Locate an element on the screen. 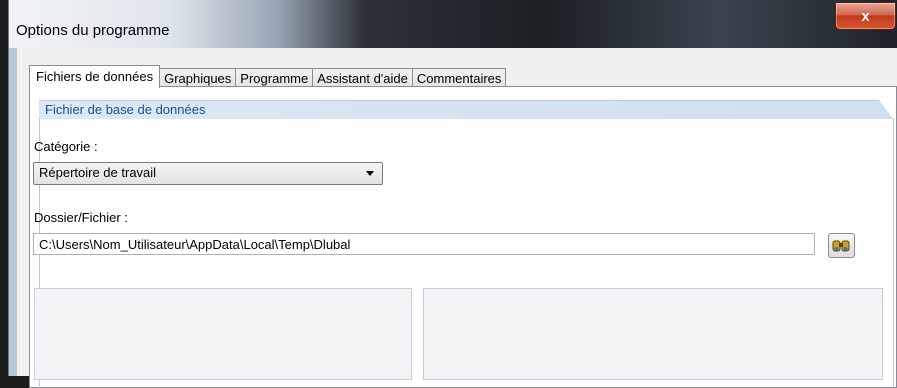 The image size is (897, 388). tab-commentaires: Commentaires is located at coordinates (459, 78).